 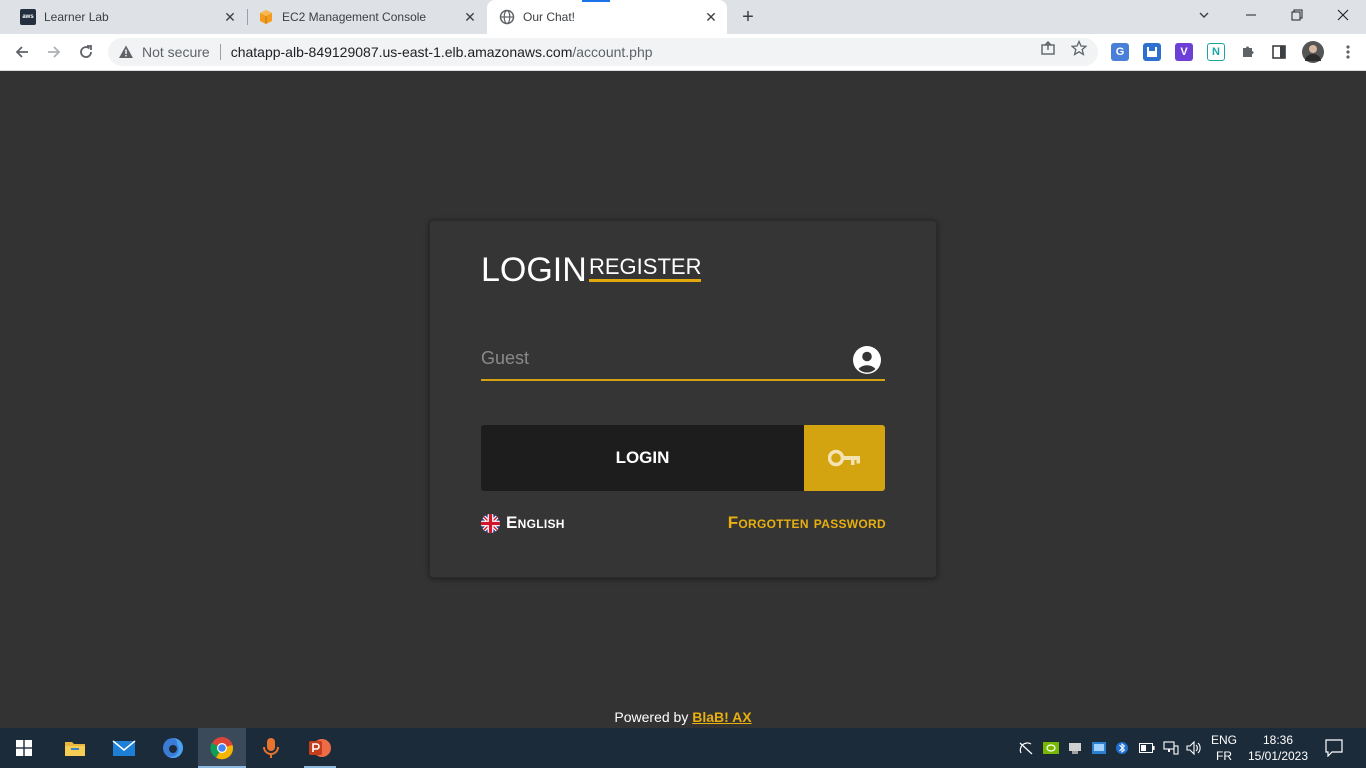 What do you see at coordinates (1278, 756) in the screenshot?
I see `clock-date: 15/01/2023` at bounding box center [1278, 756].